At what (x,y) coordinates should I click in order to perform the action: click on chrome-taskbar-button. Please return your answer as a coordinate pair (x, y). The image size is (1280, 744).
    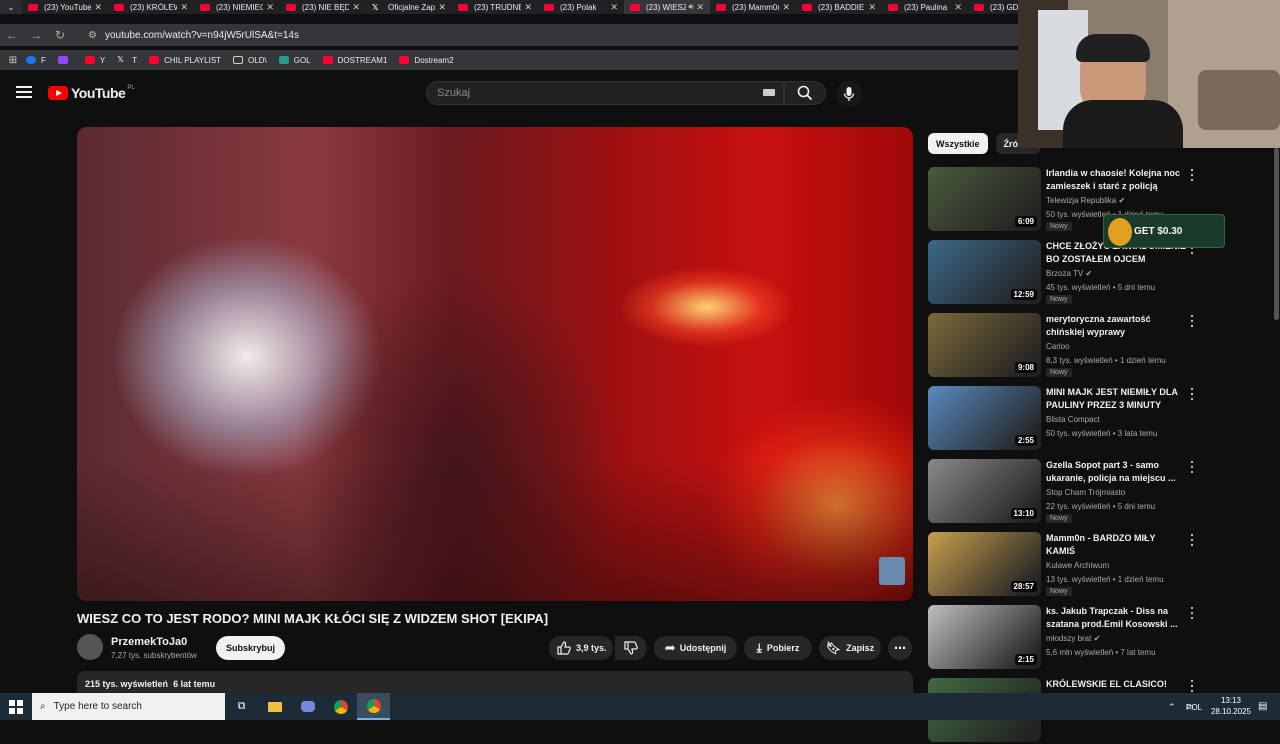
    Looking at the image, I should click on (340, 706).